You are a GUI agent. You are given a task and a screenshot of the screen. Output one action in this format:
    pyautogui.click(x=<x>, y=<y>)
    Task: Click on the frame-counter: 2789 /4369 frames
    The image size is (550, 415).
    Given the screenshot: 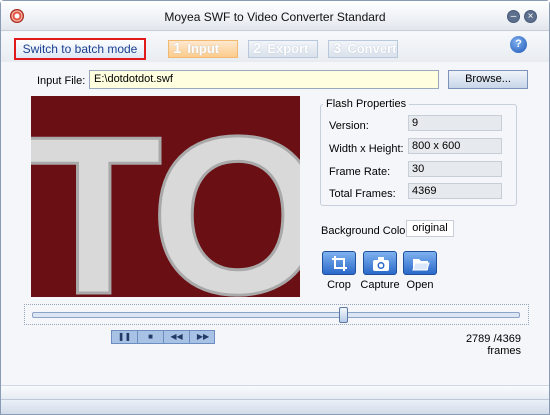 What is the action you would take?
    pyautogui.click(x=493, y=345)
    